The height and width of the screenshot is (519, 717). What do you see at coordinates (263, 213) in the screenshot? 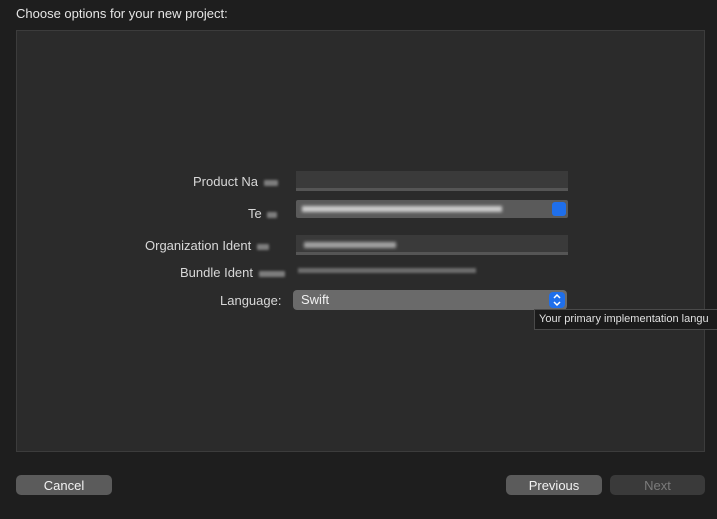
I see `team-label: Te` at bounding box center [263, 213].